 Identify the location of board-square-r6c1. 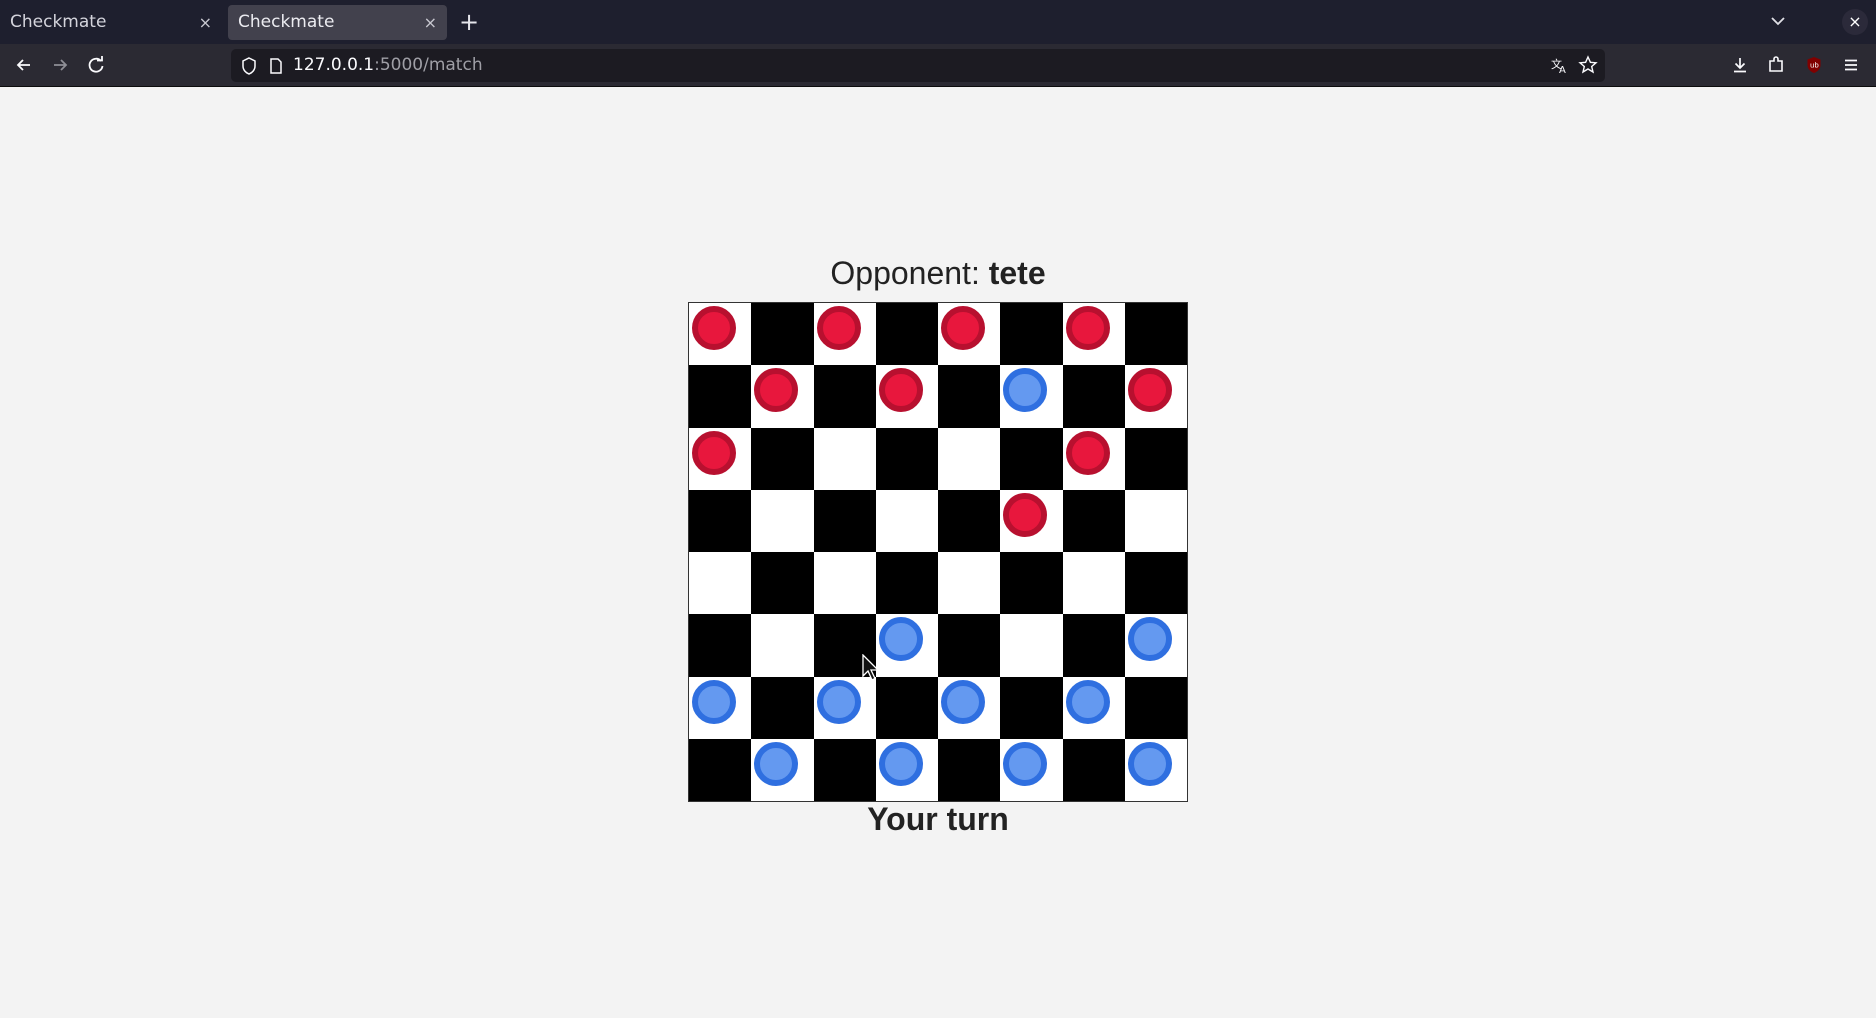
(782, 707).